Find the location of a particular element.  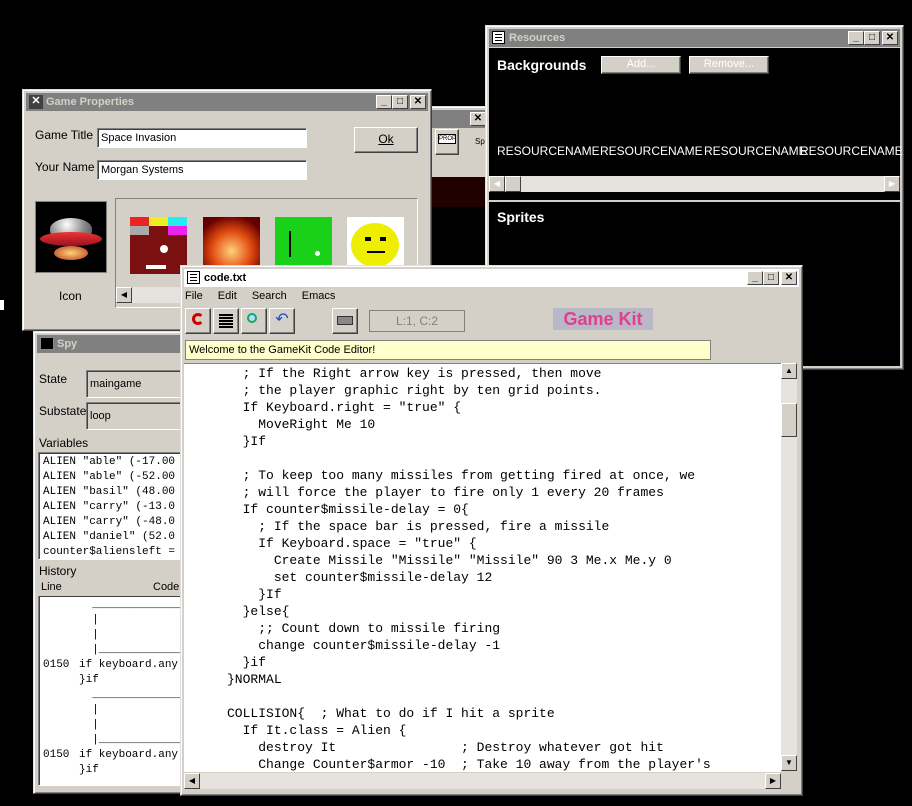

run-script-button is located at coordinates (198, 321).